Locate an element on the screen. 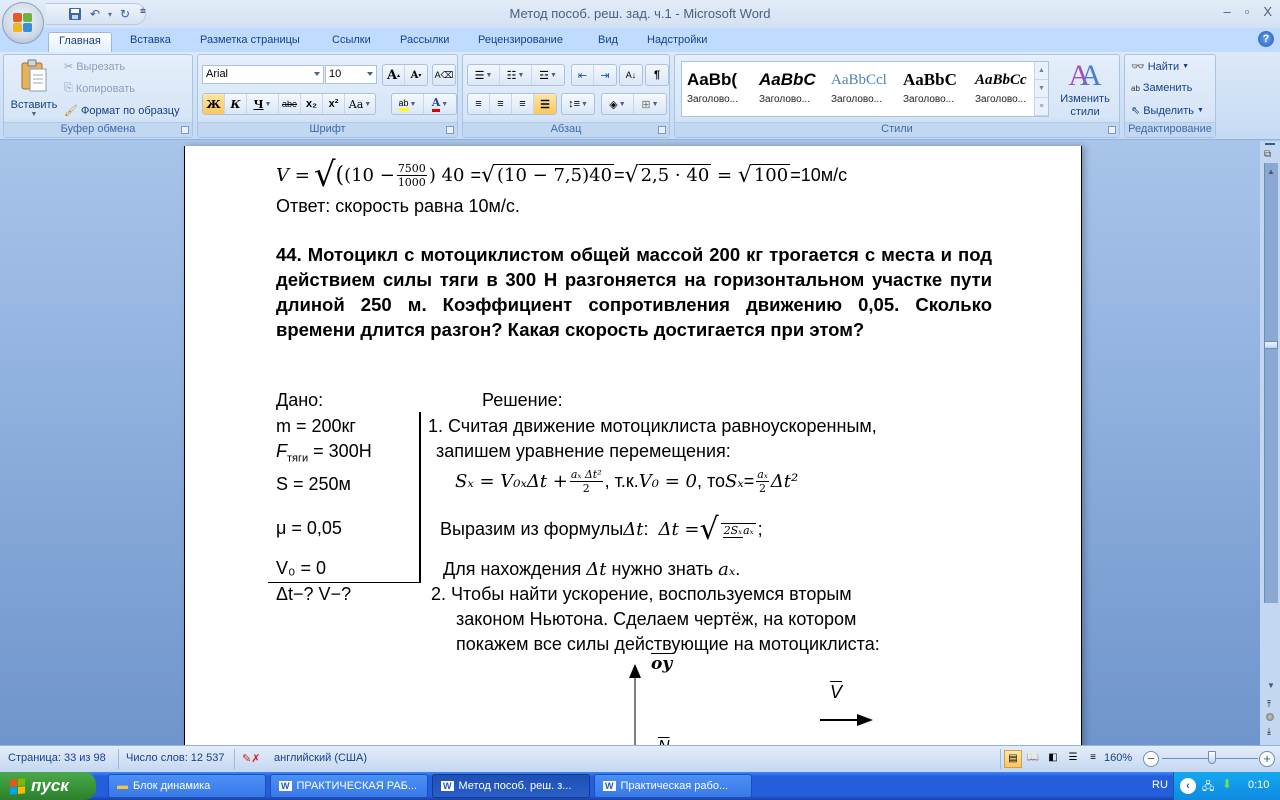 This screenshot has height=800, width=1280. tab-home: Главная is located at coordinates (80, 42).